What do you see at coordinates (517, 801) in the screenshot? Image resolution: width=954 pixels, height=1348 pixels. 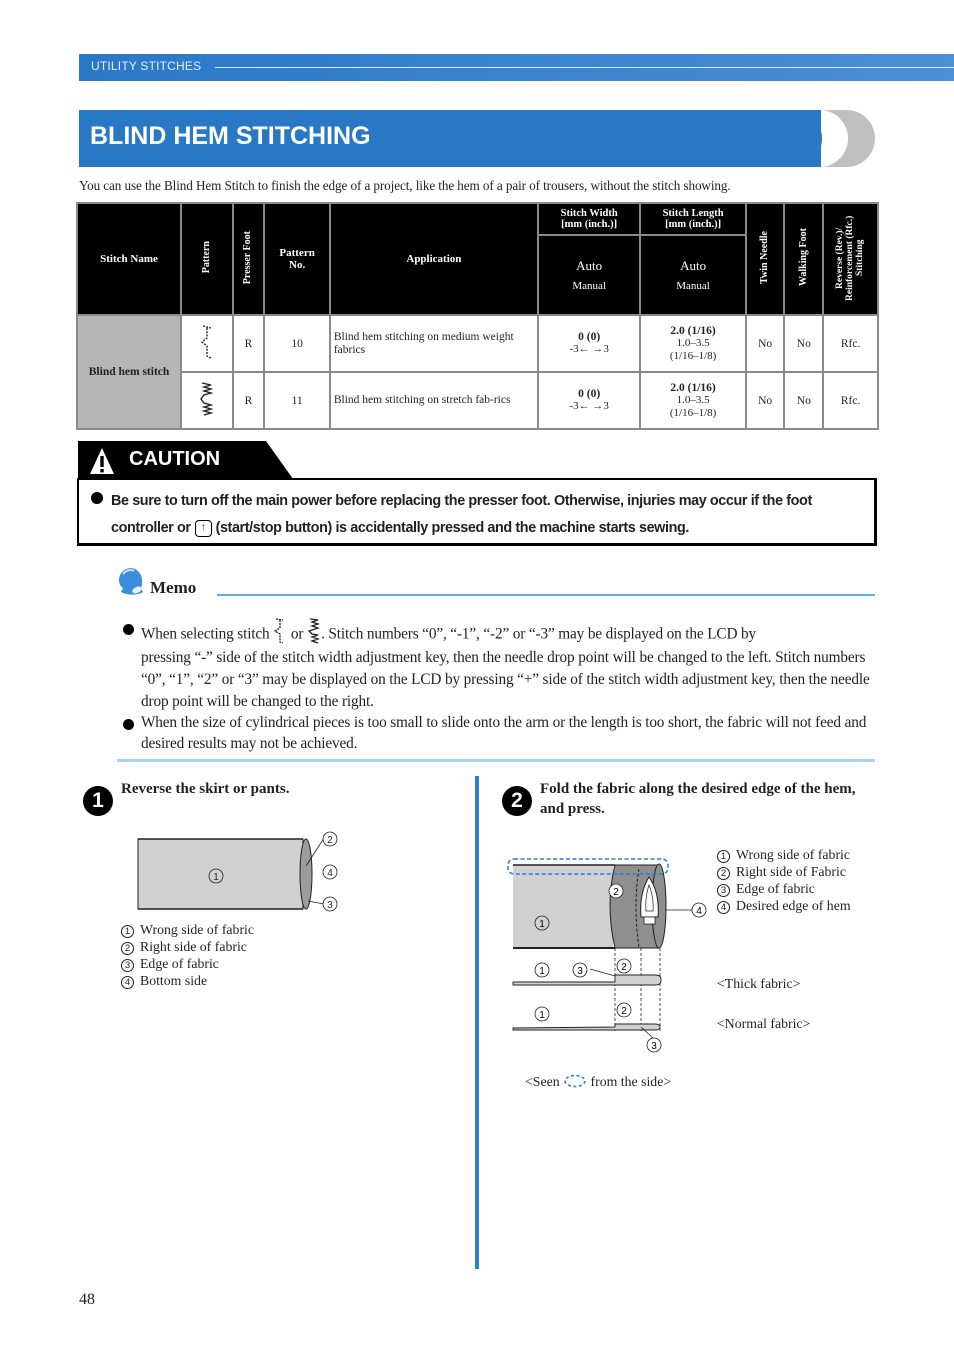 I see `step-2-number: 2` at bounding box center [517, 801].